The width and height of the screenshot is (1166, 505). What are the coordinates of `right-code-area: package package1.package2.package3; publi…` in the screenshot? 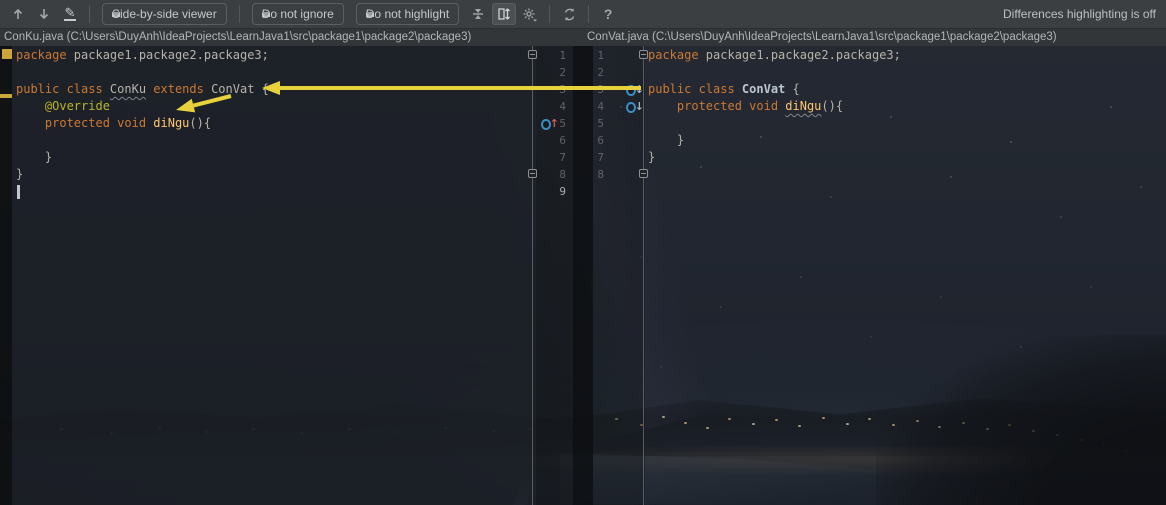 It's located at (905, 115).